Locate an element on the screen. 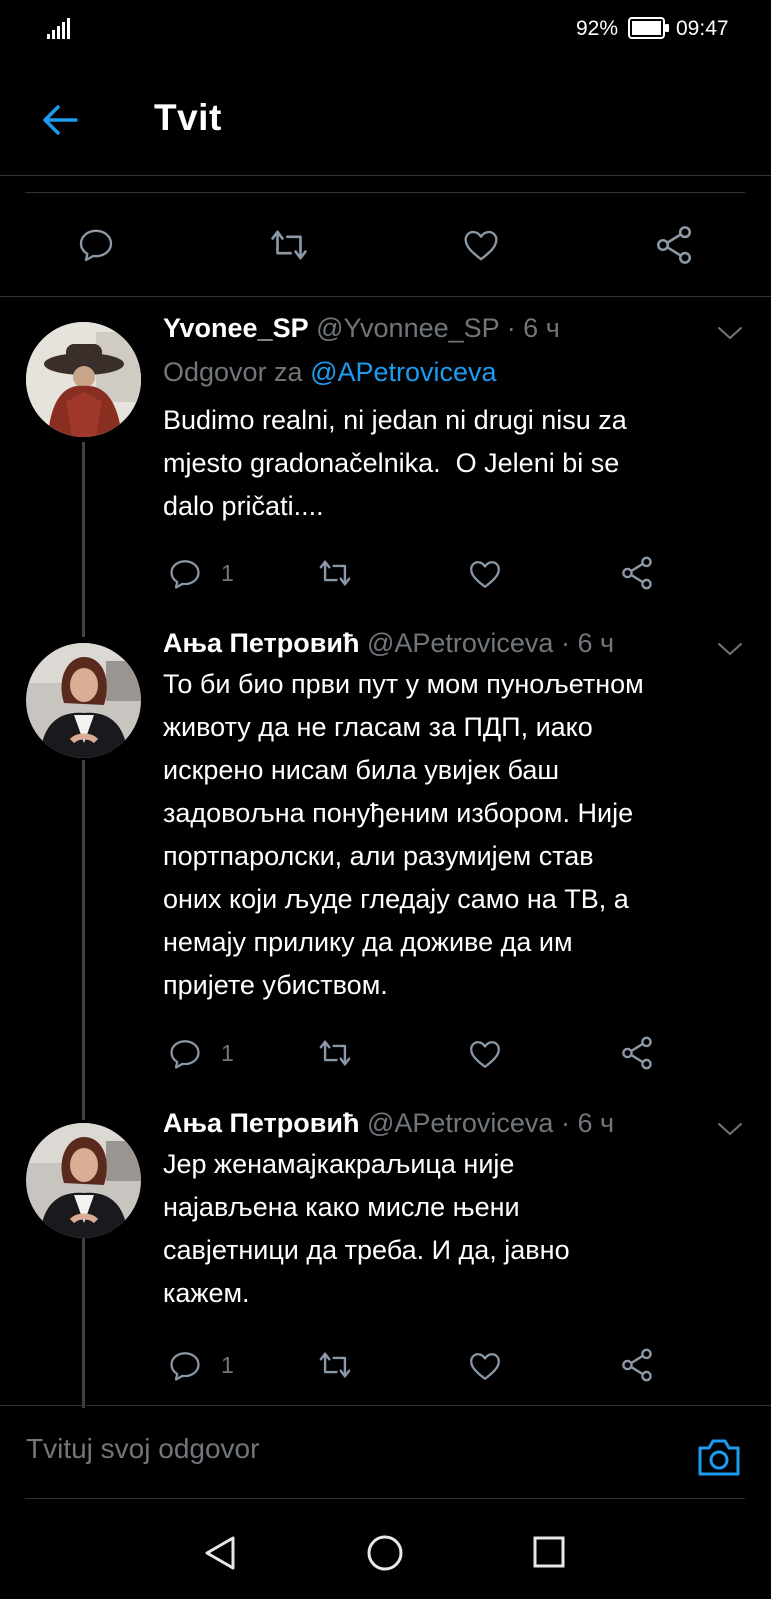  home-icon is located at coordinates (385, 1553).